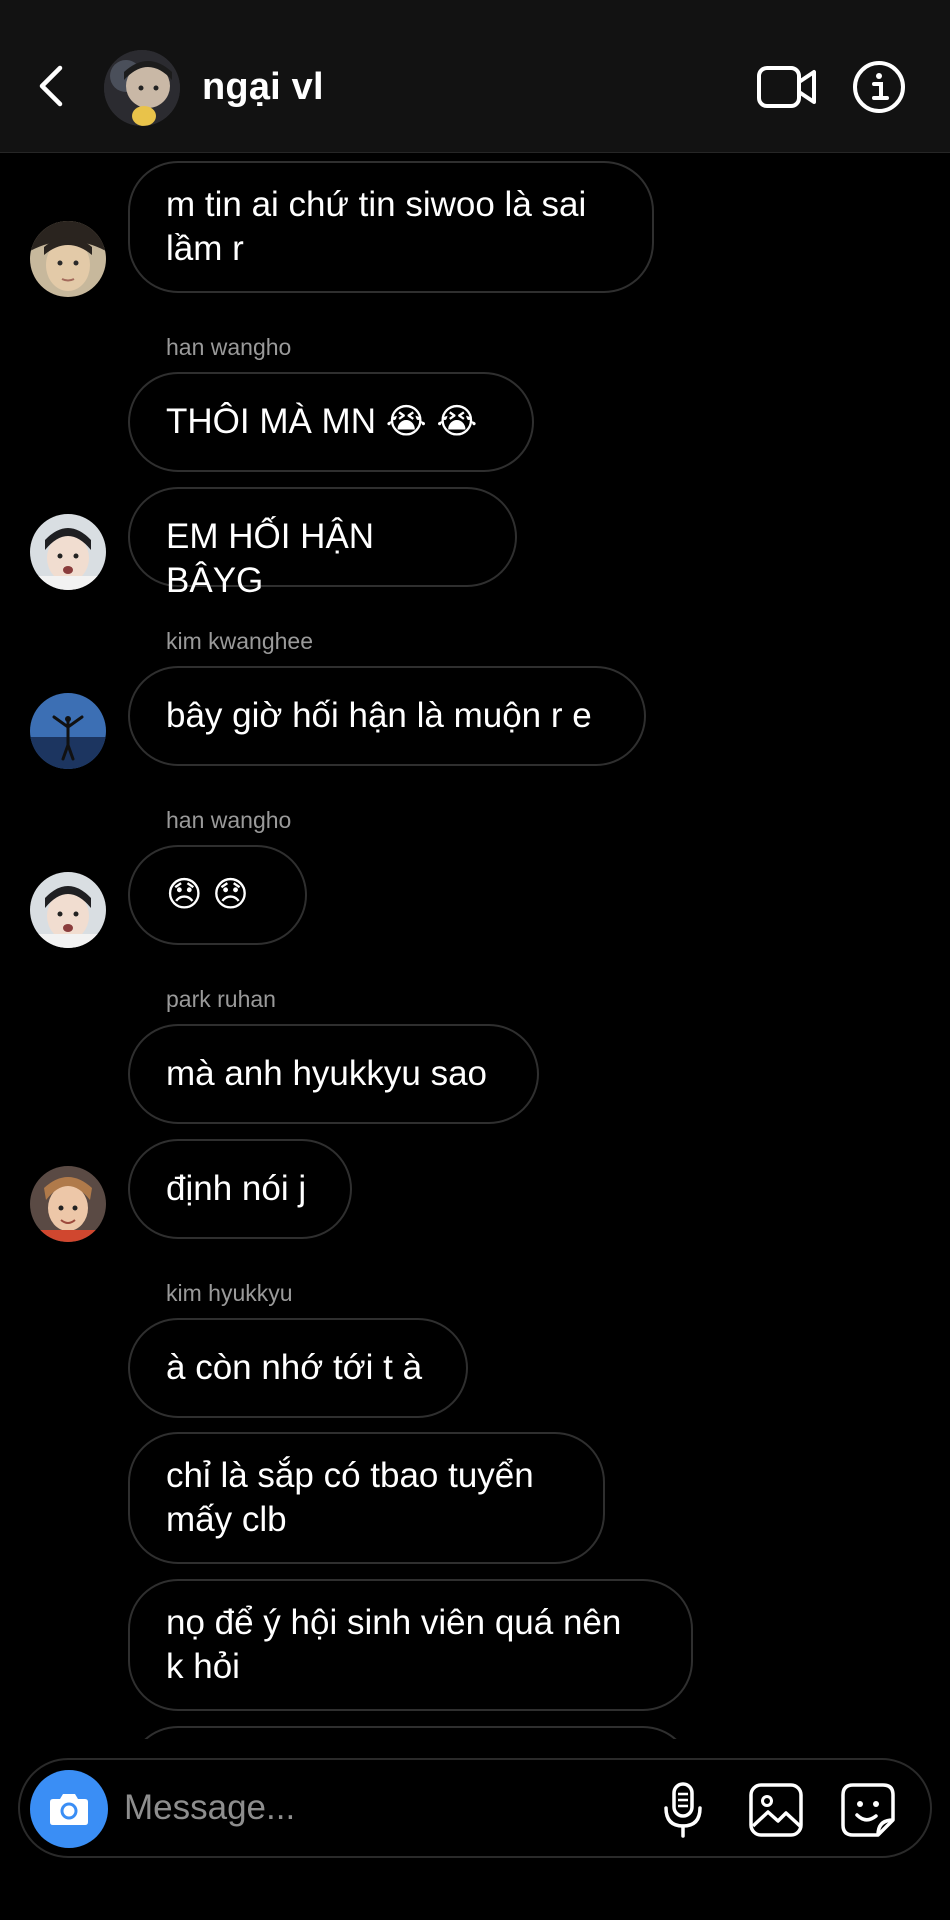  I want to click on message-bubble: nọ để ý hội sinh viên quá nên k hỏi, so click(410, 1645).